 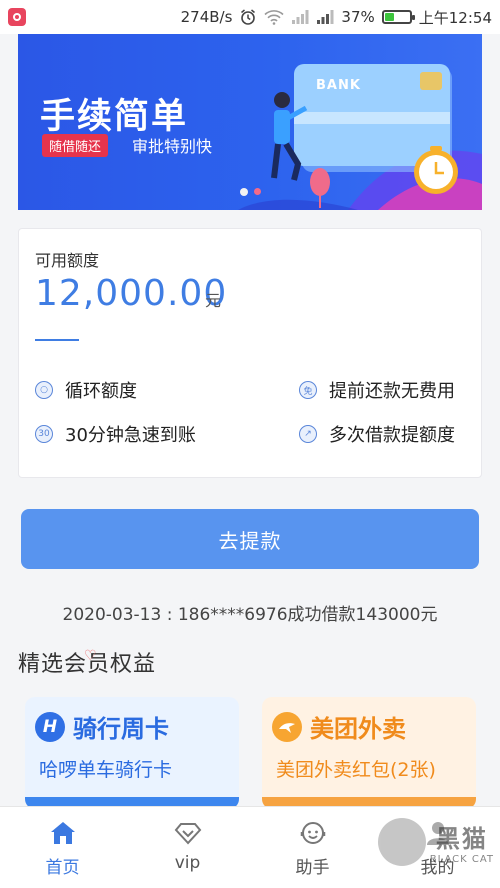 What do you see at coordinates (338, 85) in the screenshot?
I see `card-bank-label: BANK` at bounding box center [338, 85].